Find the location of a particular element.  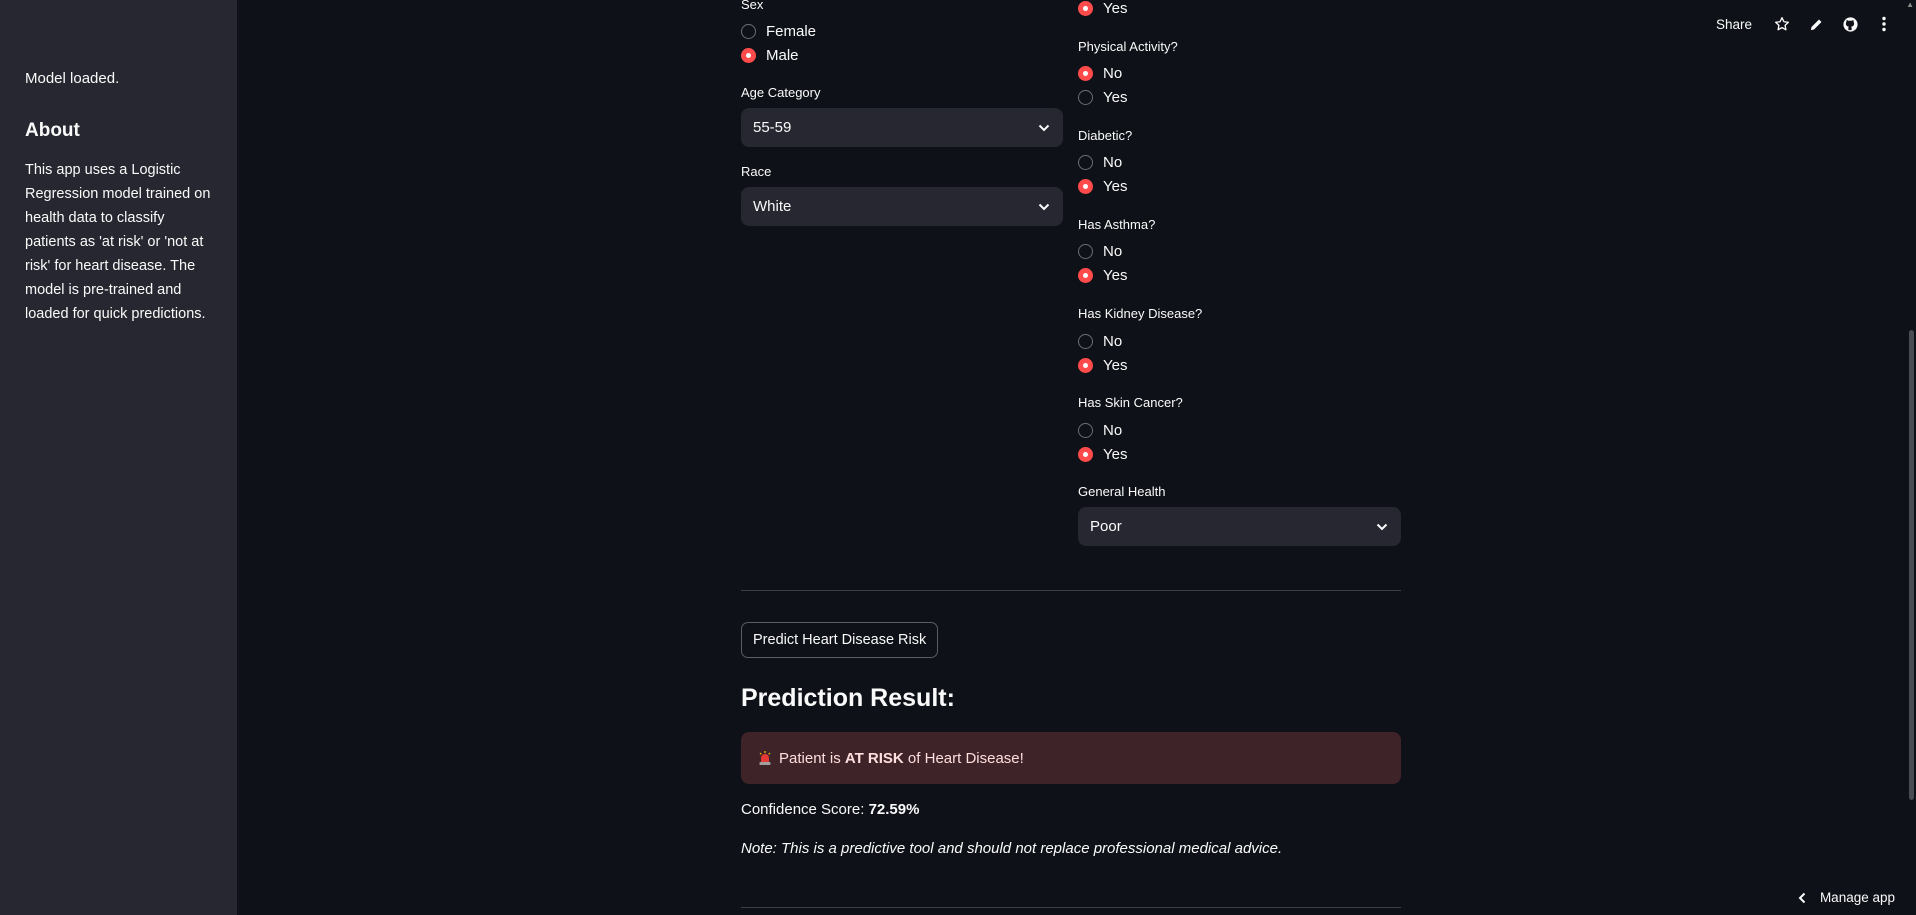

scrollbar is located at coordinates (1911, 457).